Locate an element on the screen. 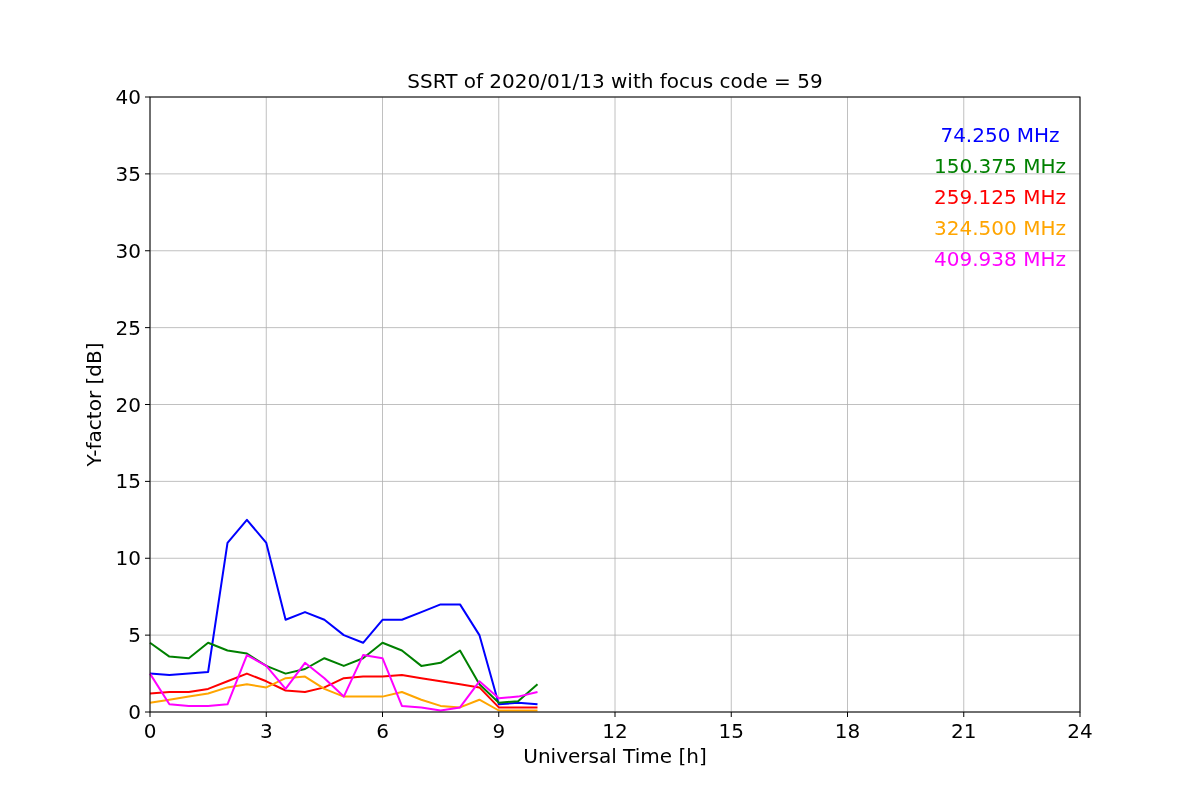  tick-label: 5 is located at coordinates (134, 635).